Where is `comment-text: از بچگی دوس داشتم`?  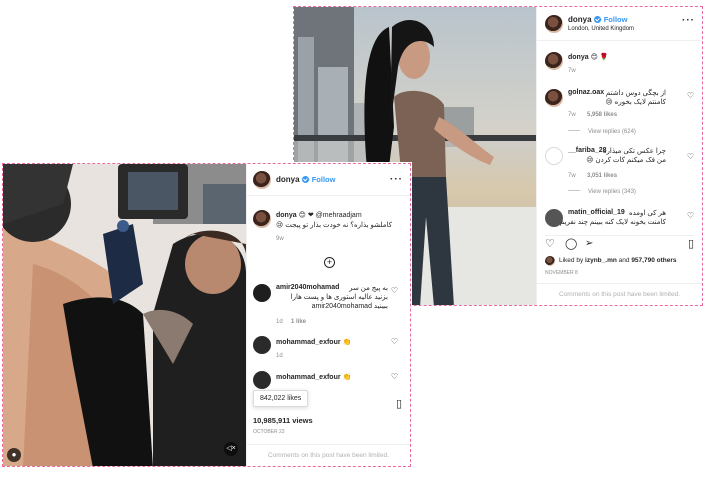 comment-text: از بچگی دوس داشتم is located at coordinates (635, 93).